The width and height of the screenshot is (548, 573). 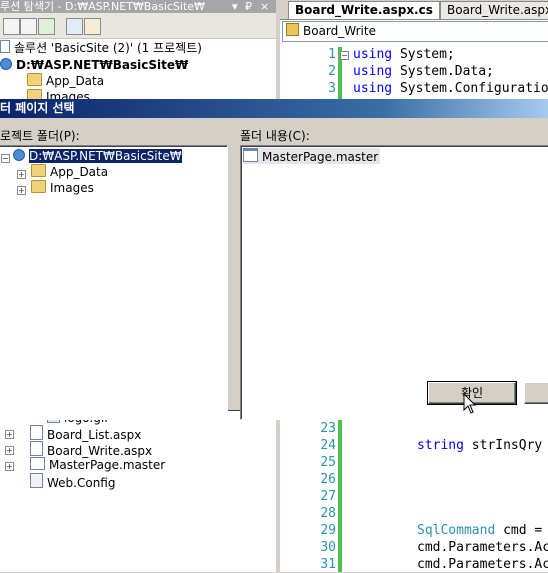 I want to click on code-text: cmd =, so click(x=523, y=530).